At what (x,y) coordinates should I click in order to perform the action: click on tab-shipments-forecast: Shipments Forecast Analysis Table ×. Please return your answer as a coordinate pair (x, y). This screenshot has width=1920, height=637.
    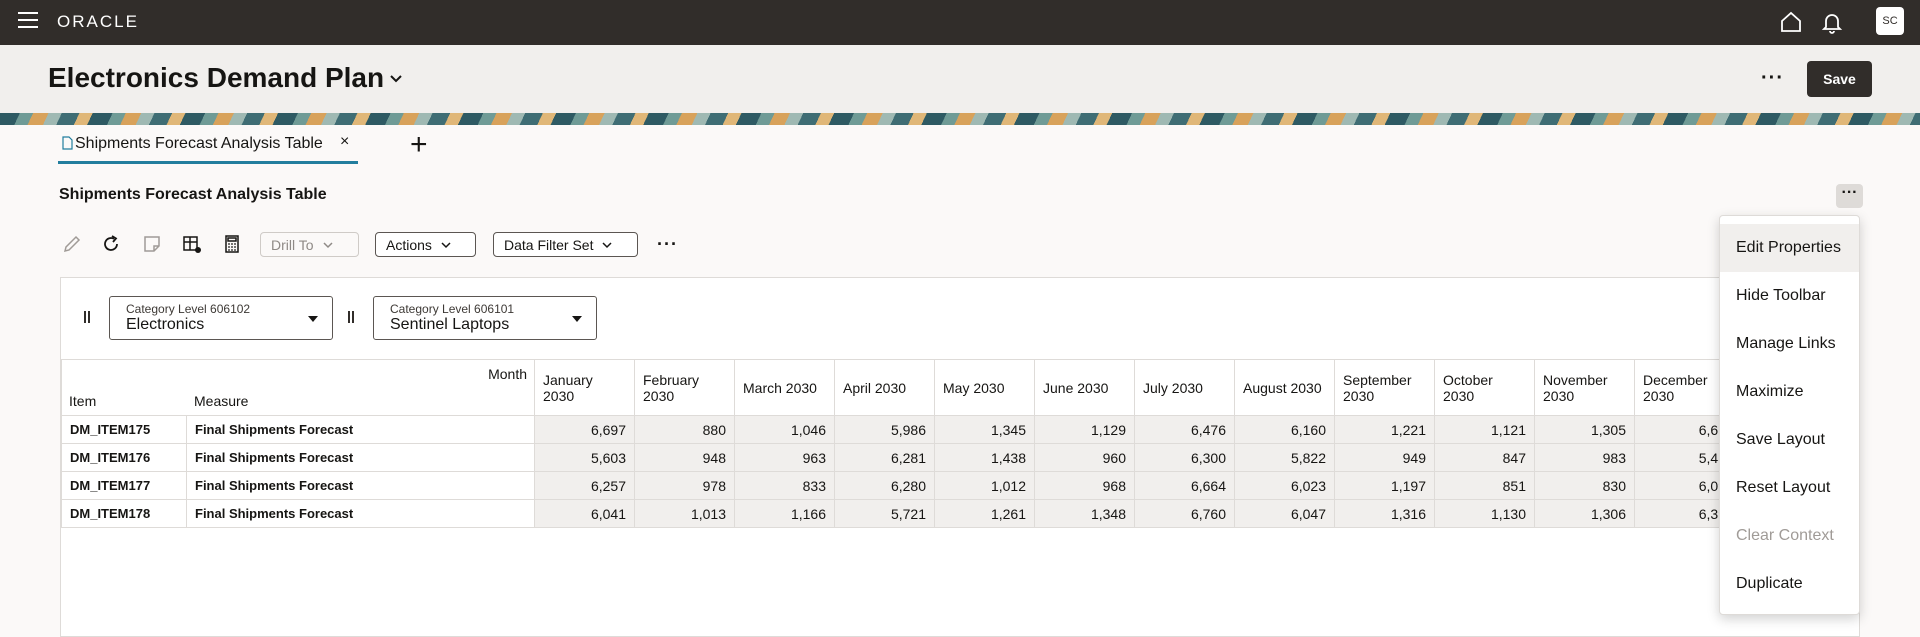
    Looking at the image, I should click on (208, 148).